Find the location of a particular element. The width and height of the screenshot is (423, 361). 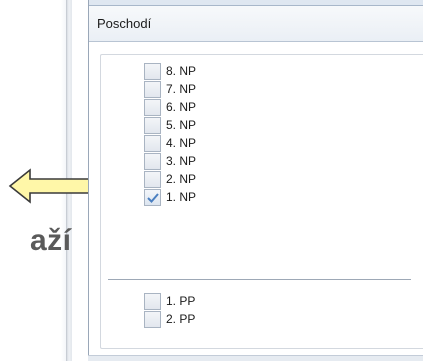

floor-row-3np: 3. NP is located at coordinates (170, 161).